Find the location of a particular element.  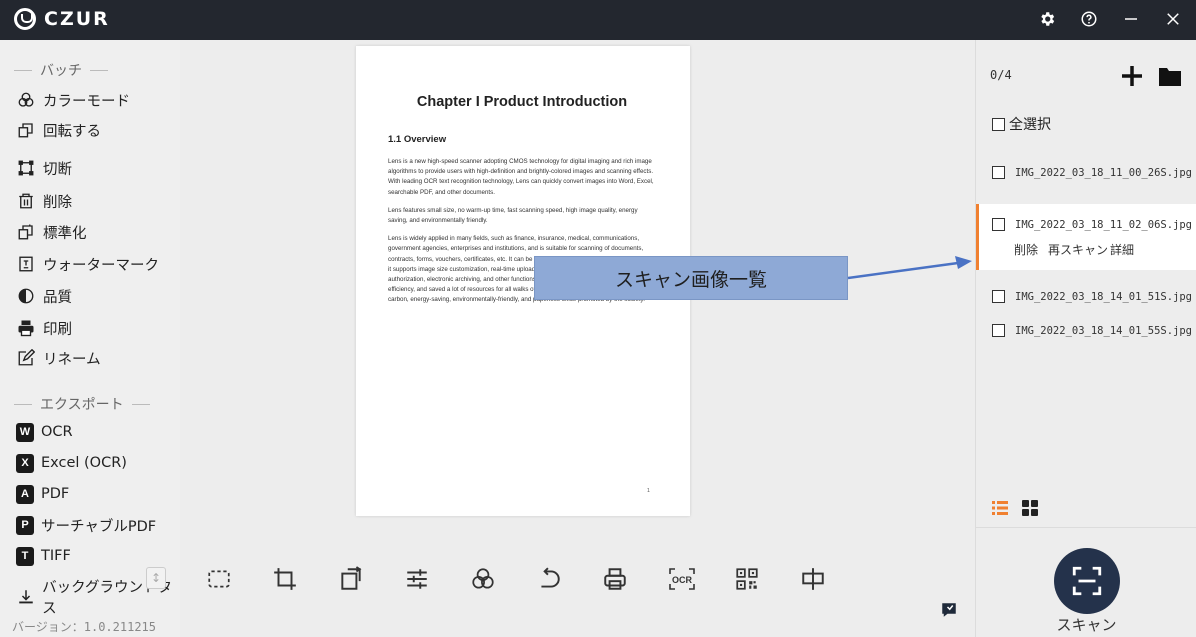

sidebar-item-rotate: 回転する is located at coordinates (58, 130).